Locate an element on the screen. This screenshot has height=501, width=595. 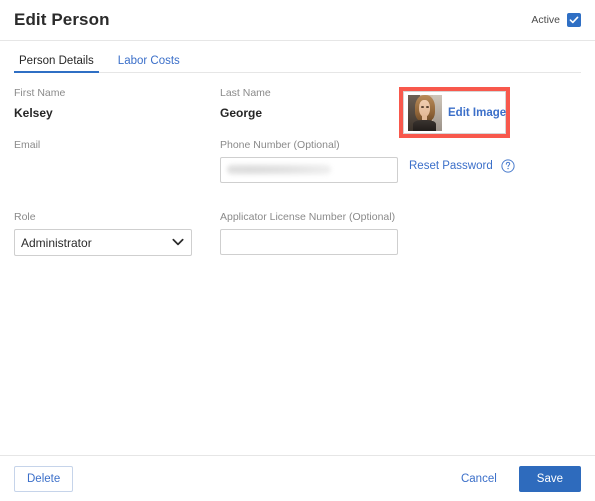
edit-image-highlight: Edit Image is located at coordinates (454, 112).